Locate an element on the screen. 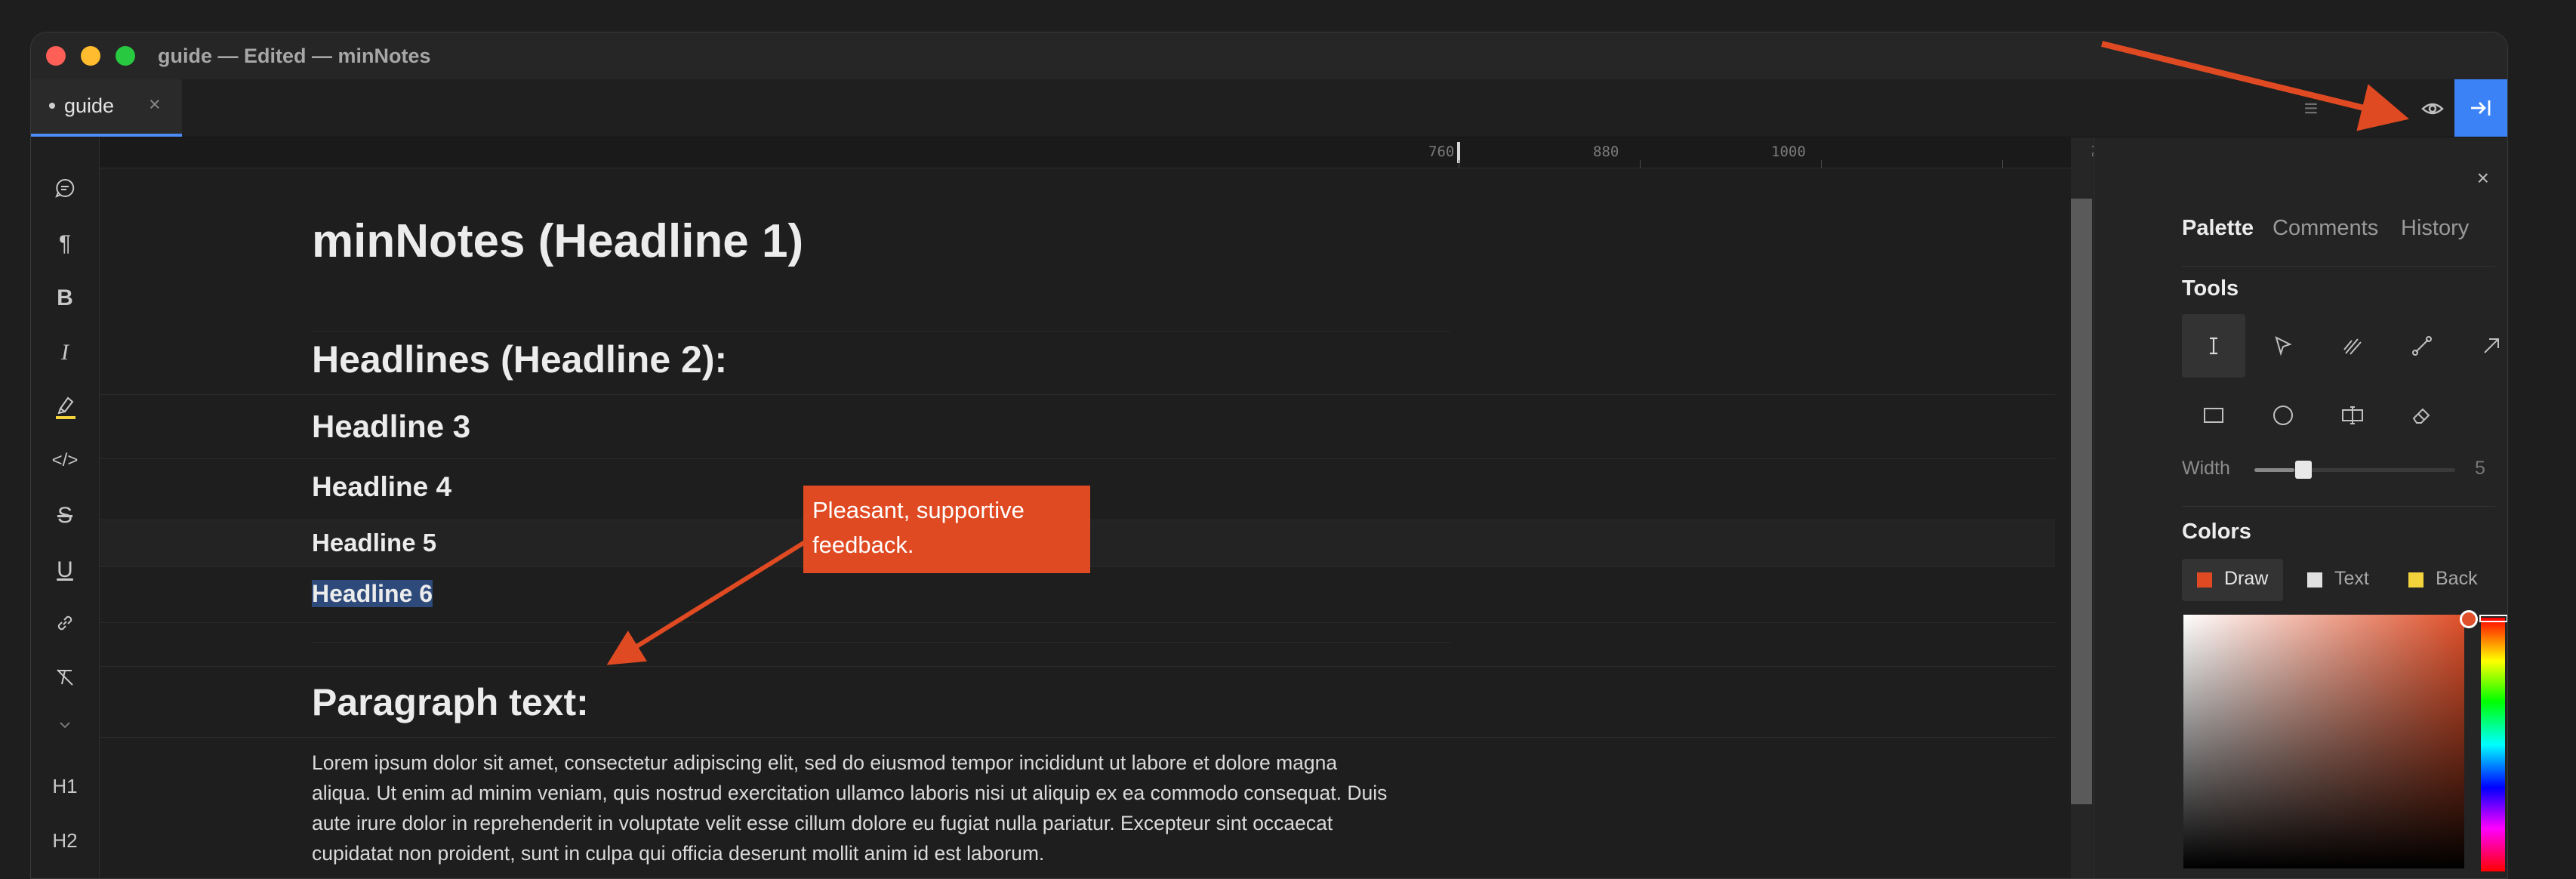  width-slider-knob is located at coordinates (2303, 470).